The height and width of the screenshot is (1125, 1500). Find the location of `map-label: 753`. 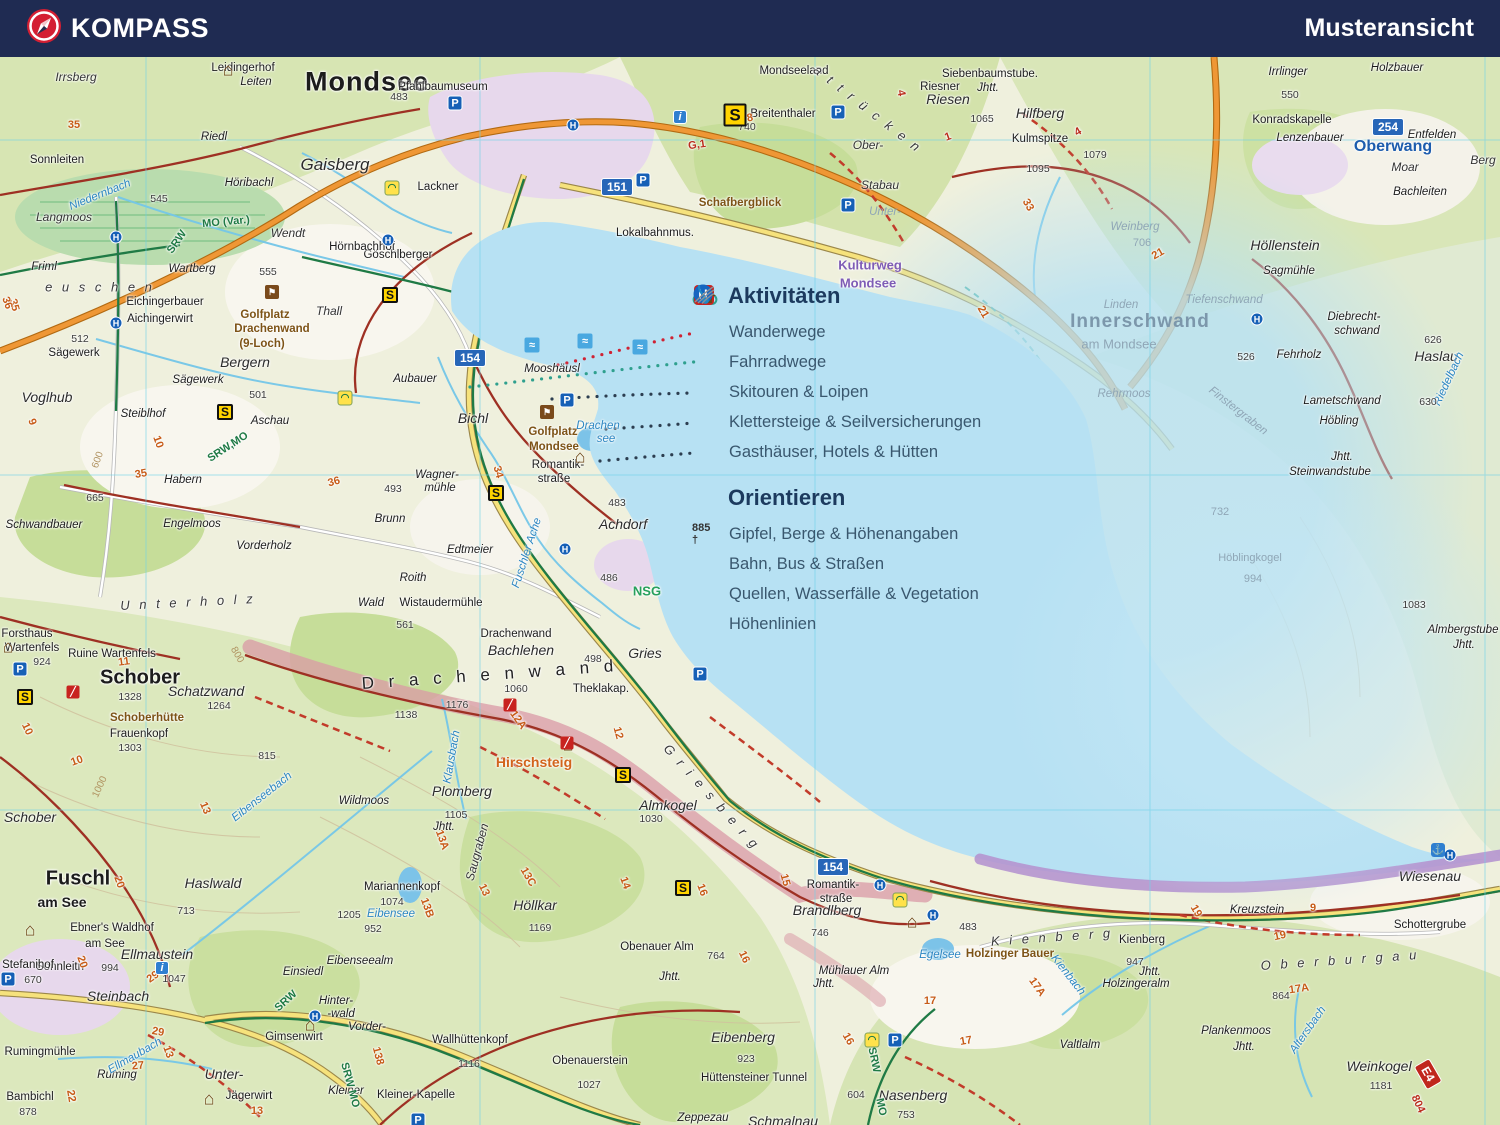

map-label: 753 is located at coordinates (906, 1115).